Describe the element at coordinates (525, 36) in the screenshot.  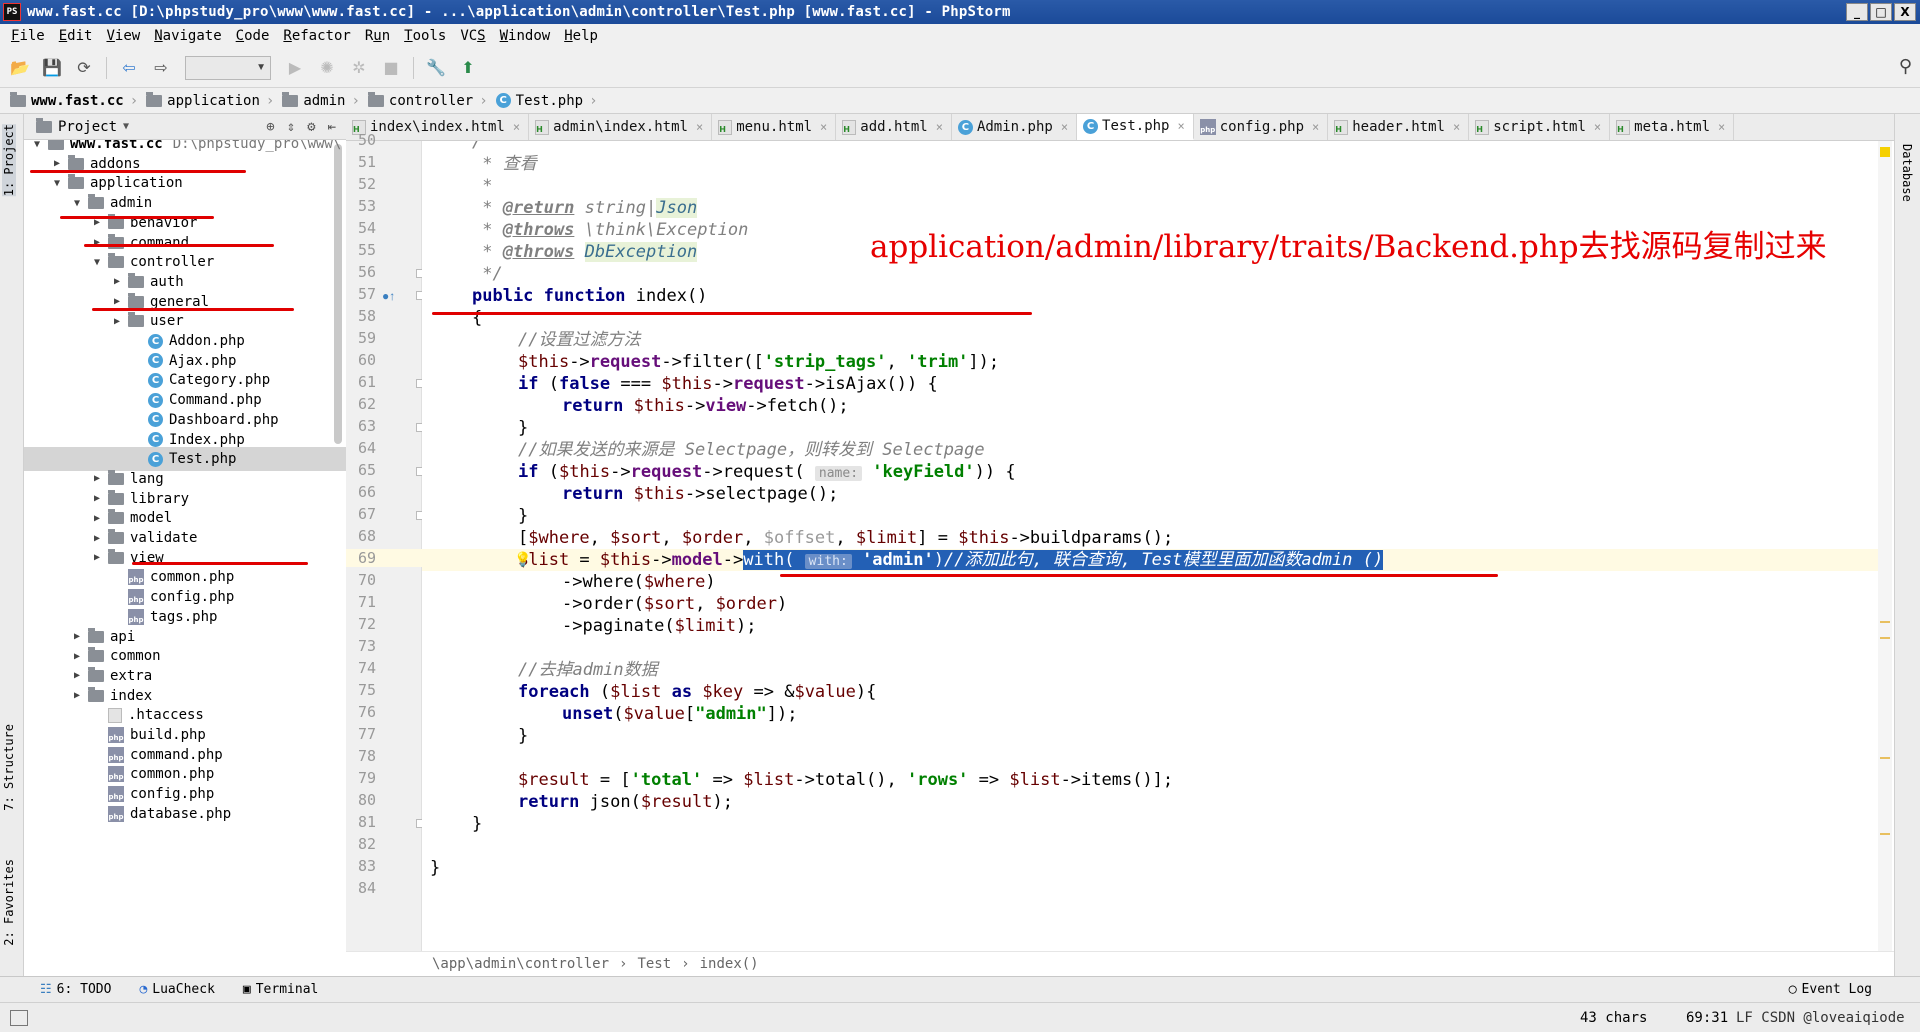
I see `menu-item-9: Window` at that location.